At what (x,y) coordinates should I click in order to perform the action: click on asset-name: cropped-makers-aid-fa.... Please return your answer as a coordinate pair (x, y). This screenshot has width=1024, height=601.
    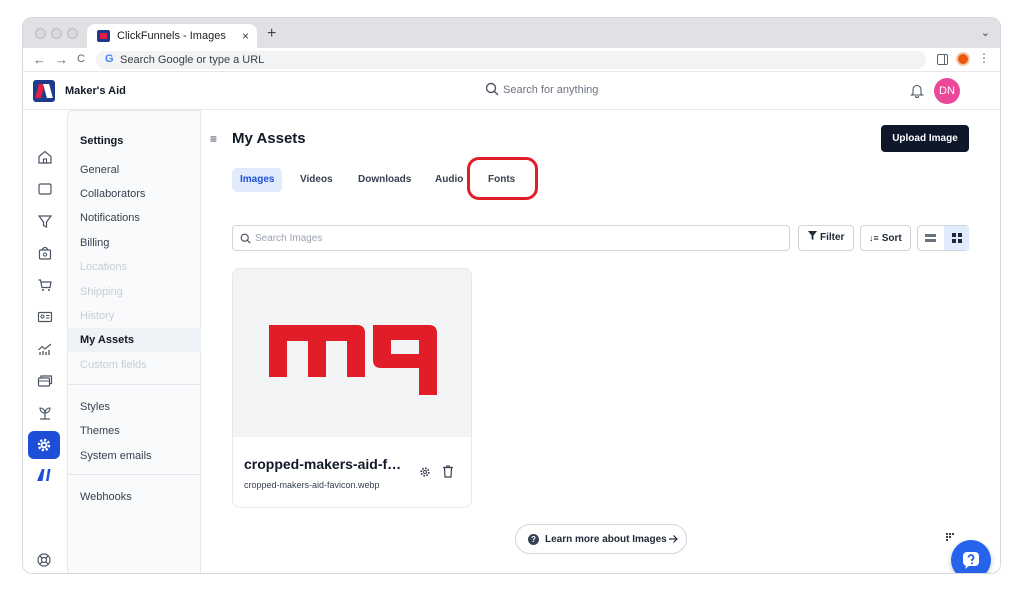
    Looking at the image, I should click on (324, 464).